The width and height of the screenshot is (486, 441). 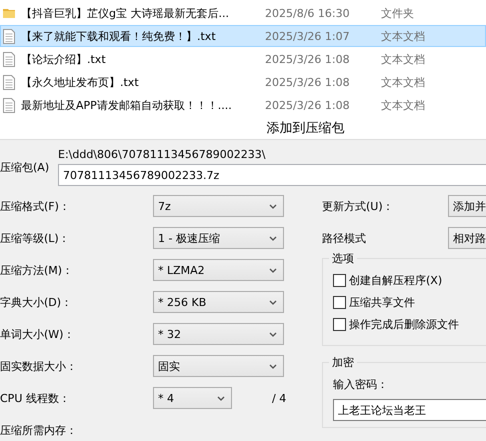 I want to click on password-field: 上老王论坛当老王, so click(x=409, y=410).